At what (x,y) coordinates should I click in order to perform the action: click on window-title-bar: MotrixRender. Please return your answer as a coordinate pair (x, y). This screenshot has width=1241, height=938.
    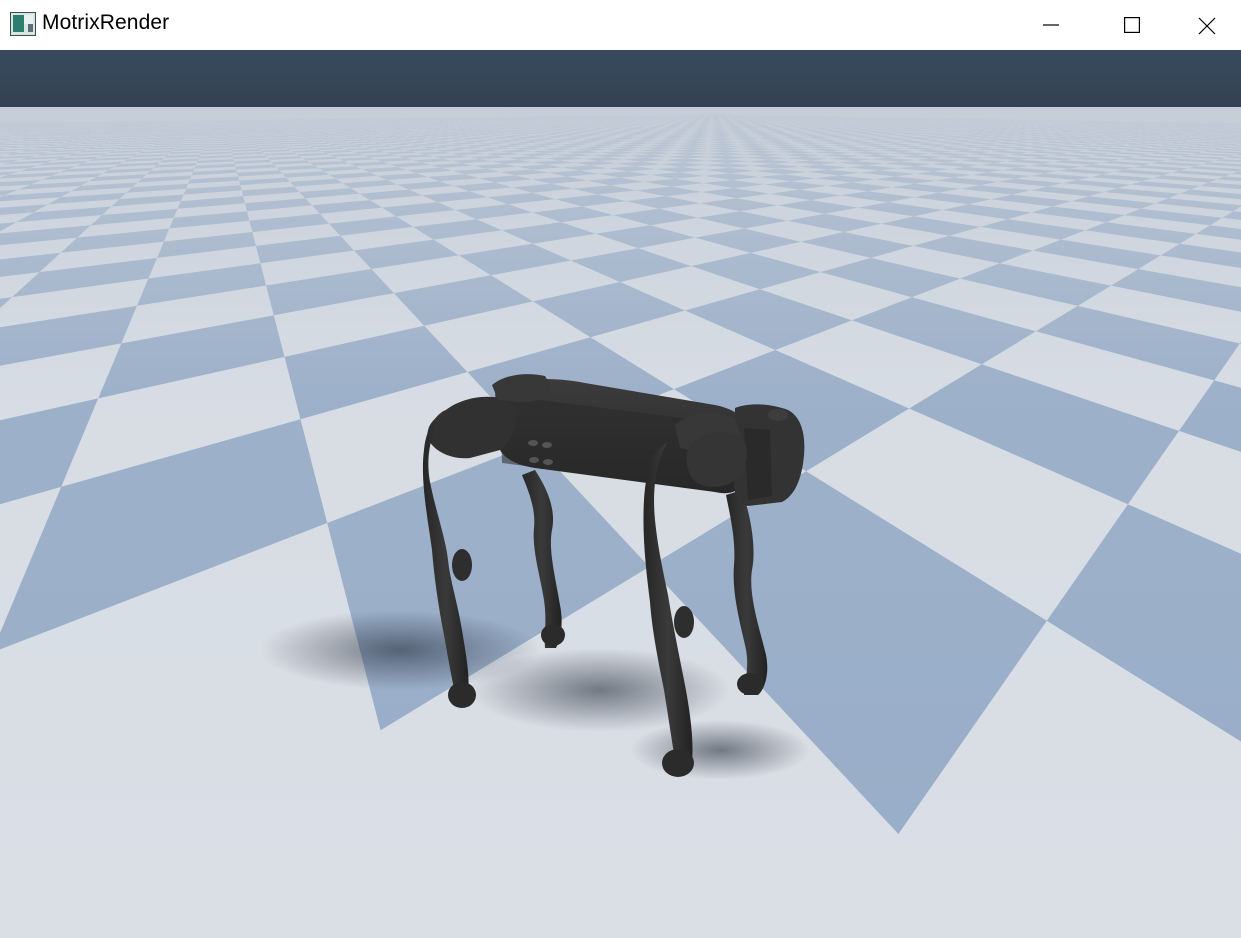
    Looking at the image, I should click on (620, 25).